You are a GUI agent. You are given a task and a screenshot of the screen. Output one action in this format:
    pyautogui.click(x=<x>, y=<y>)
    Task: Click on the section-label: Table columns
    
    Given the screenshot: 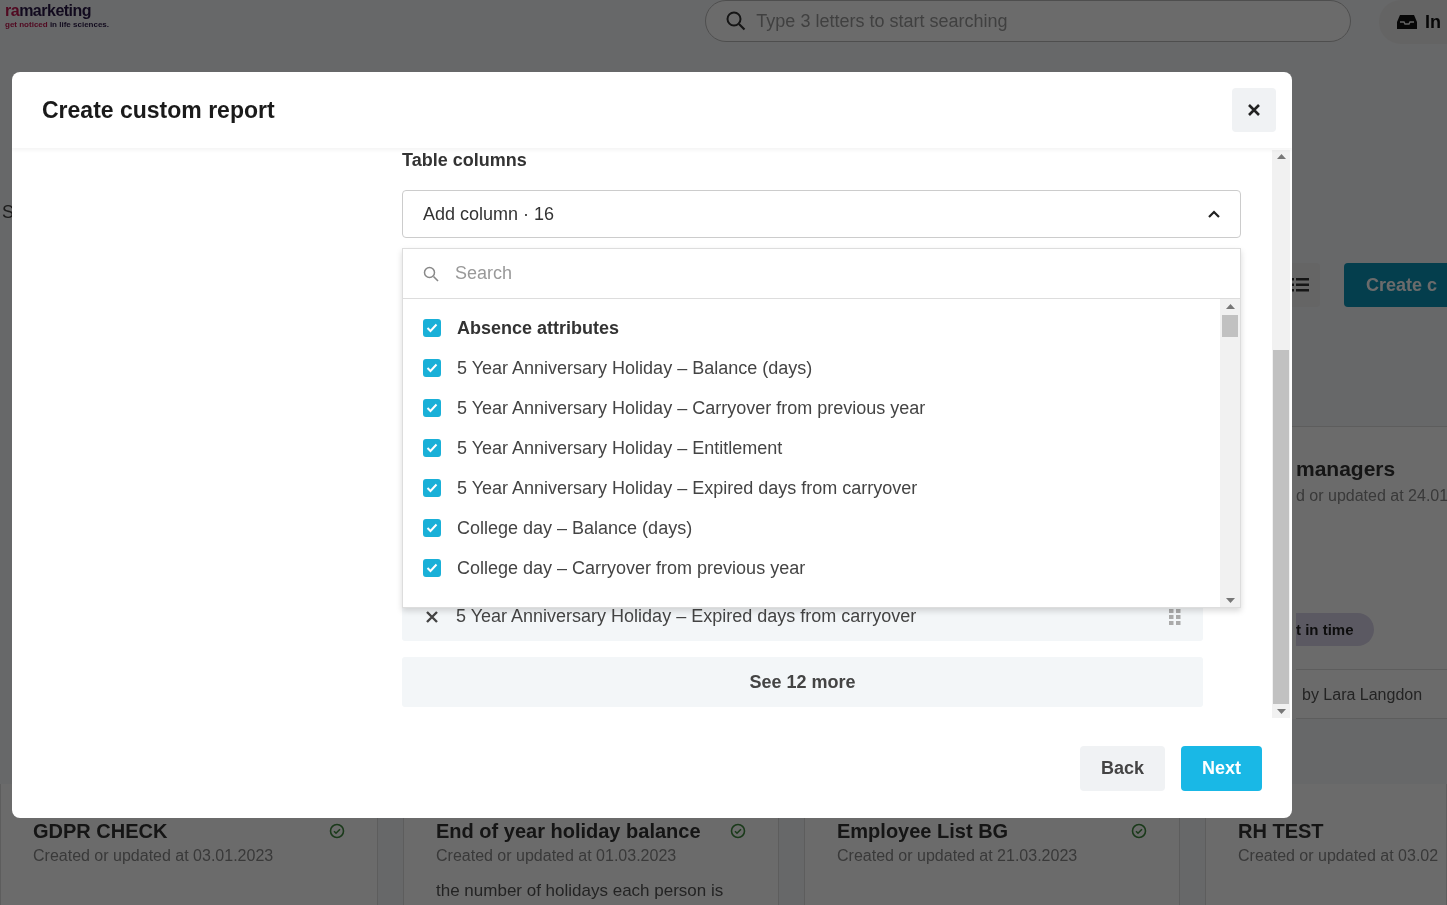 What is the action you would take?
    pyautogui.click(x=465, y=160)
    